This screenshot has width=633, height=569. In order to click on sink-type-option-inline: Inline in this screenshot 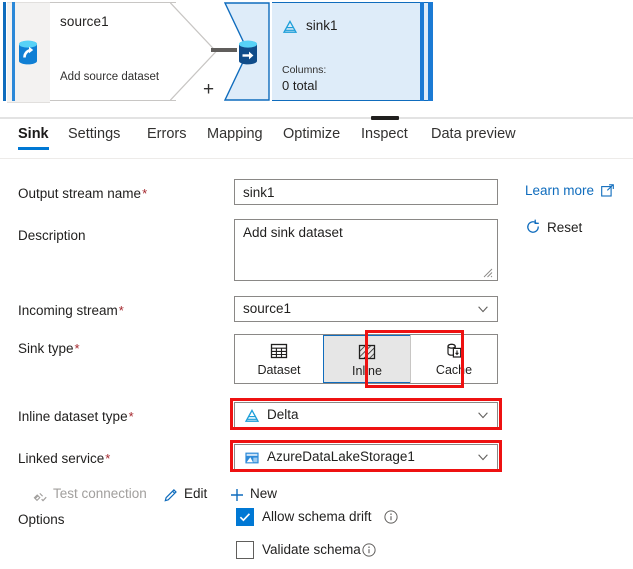, I will do `click(367, 359)`.